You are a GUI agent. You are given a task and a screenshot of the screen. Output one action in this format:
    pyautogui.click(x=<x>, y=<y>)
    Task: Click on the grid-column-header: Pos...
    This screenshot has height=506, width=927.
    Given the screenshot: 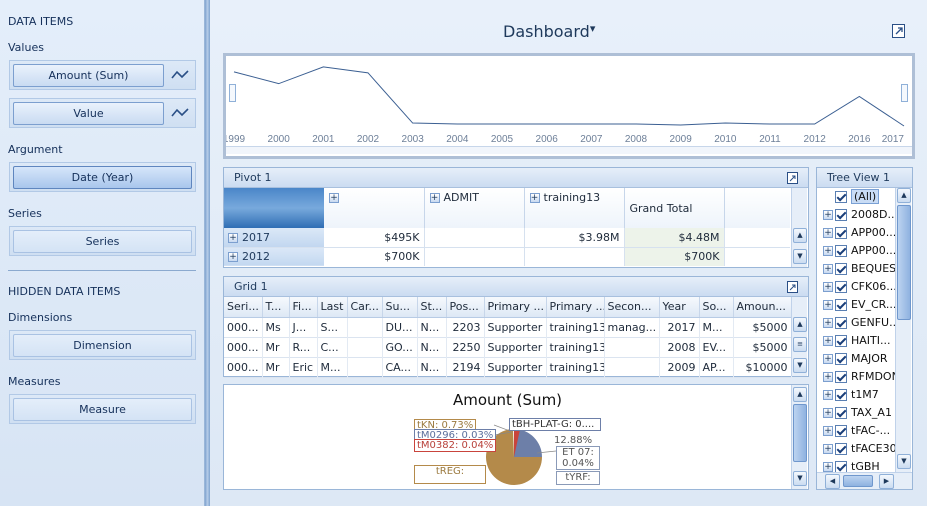 What is the action you would take?
    pyautogui.click(x=465, y=307)
    